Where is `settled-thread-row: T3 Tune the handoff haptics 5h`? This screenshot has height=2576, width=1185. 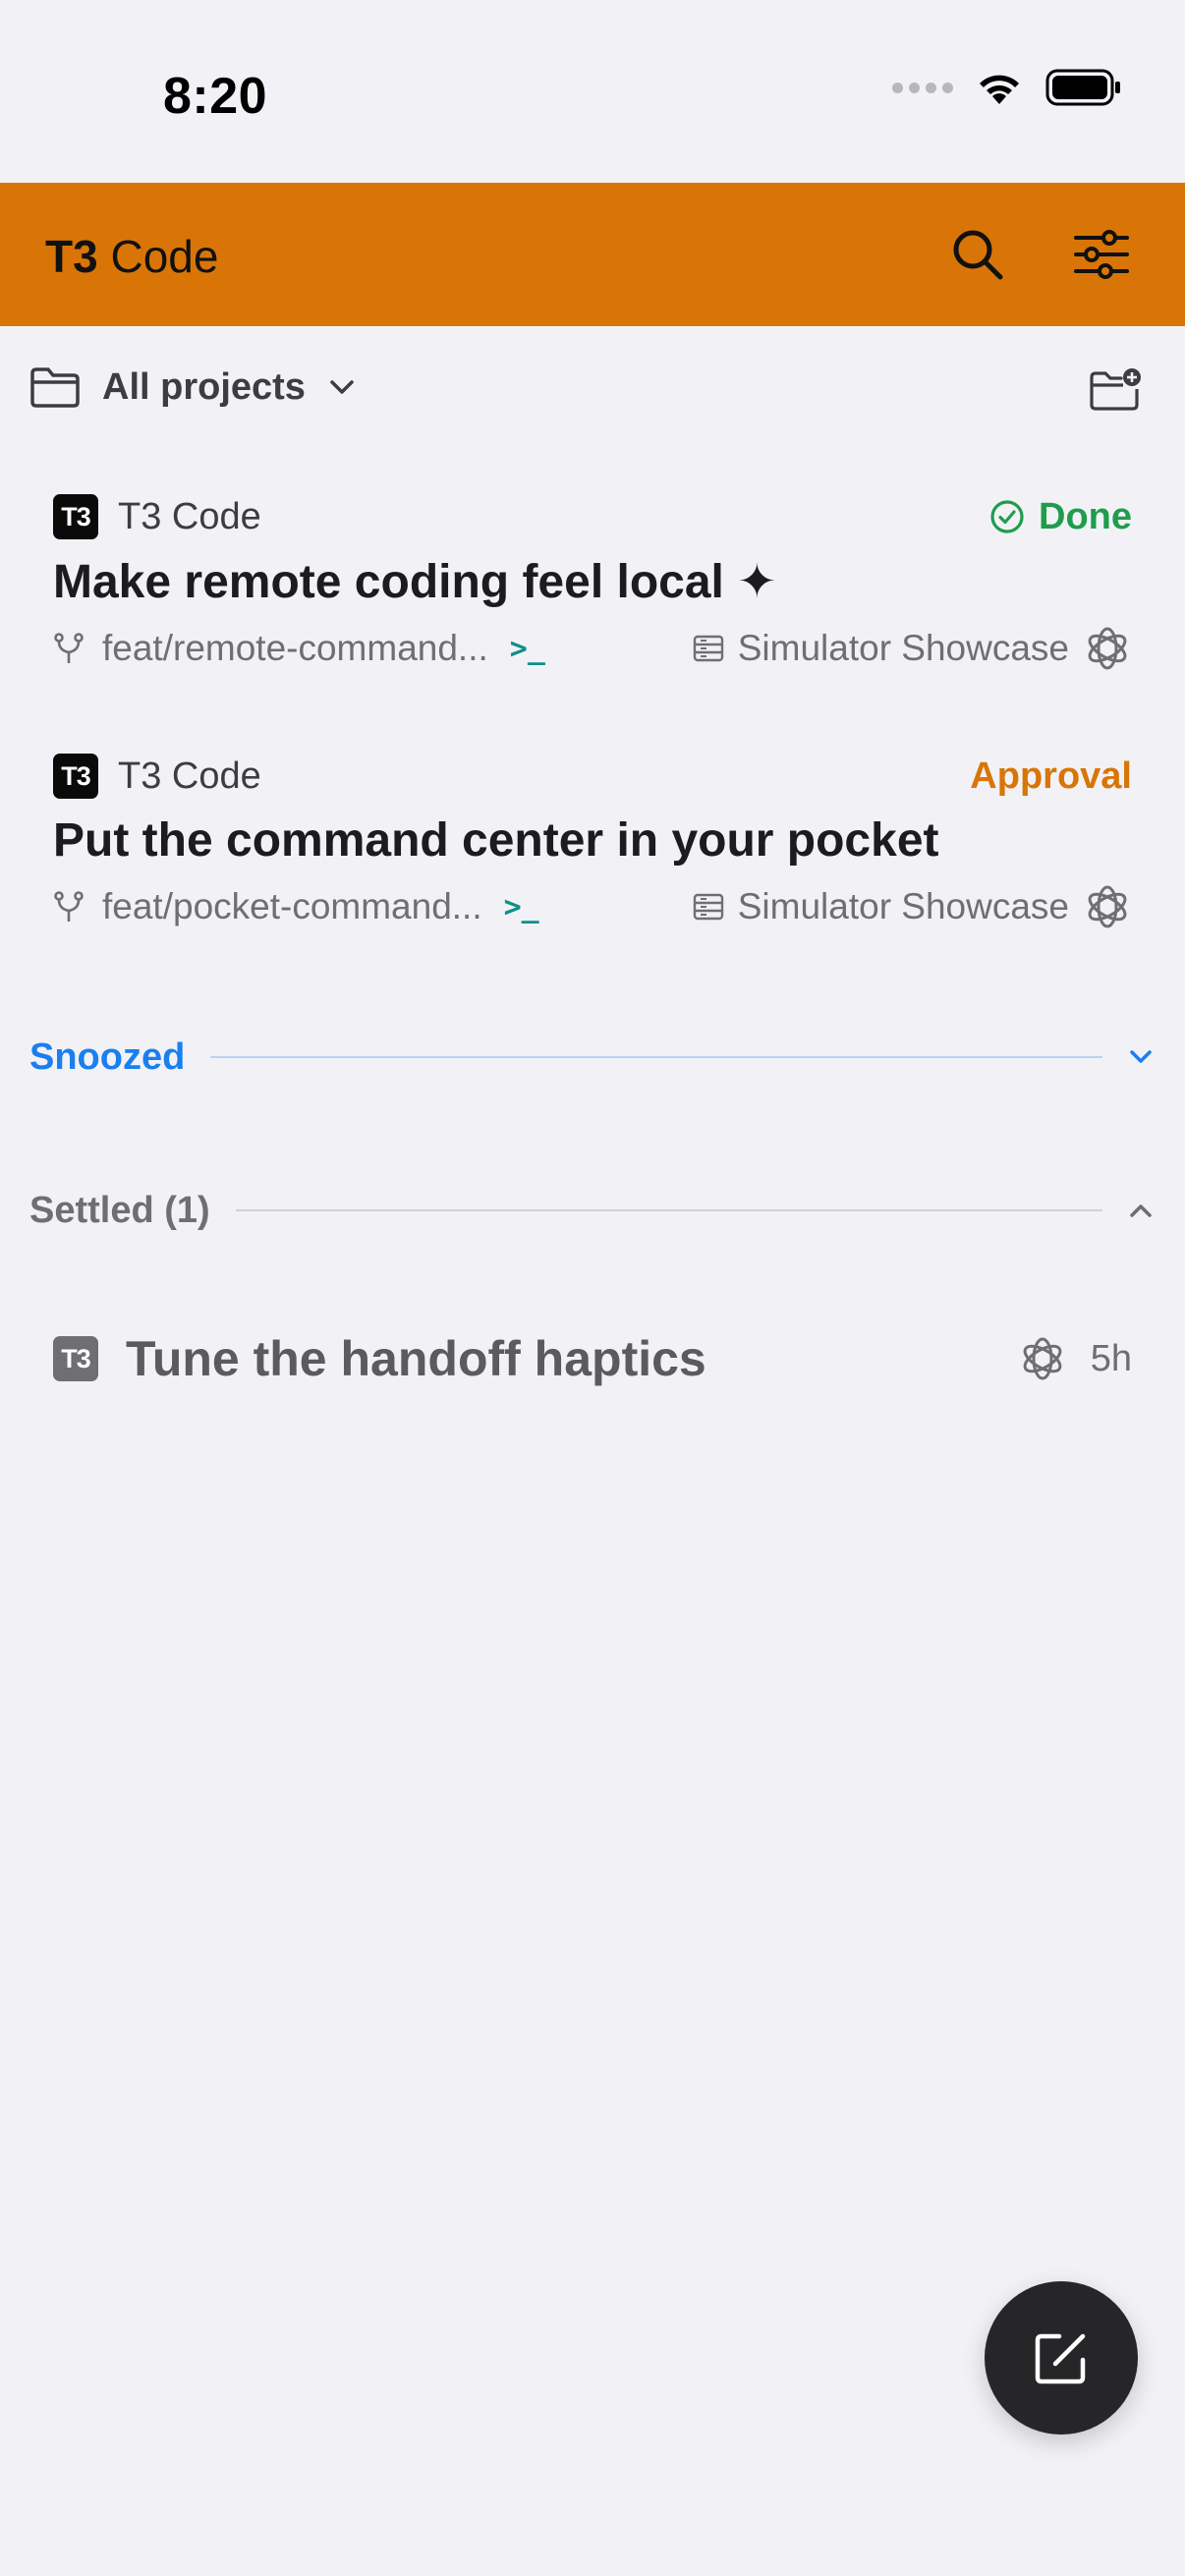
settled-thread-row: T3 Tune the handoff haptics 5h is located at coordinates (592, 1358).